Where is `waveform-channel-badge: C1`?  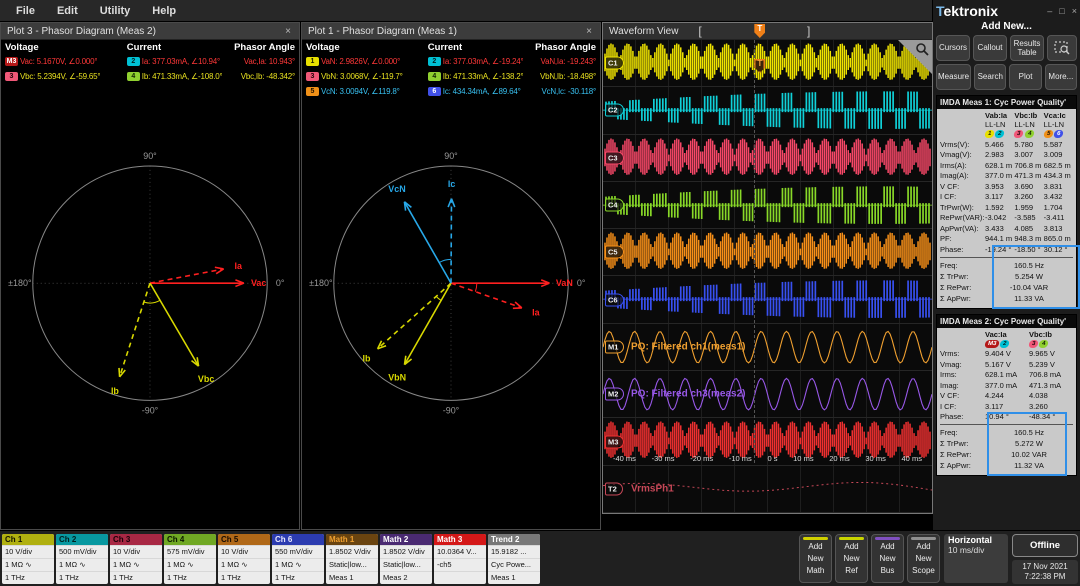
waveform-channel-badge: C1 is located at coordinates (614, 63).